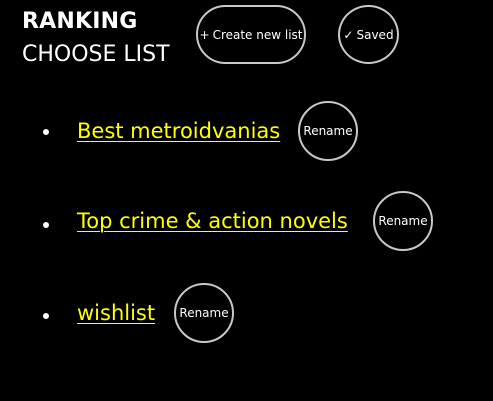  Describe the element at coordinates (80, 21) in the screenshot. I see `app-title: RANKING` at that location.